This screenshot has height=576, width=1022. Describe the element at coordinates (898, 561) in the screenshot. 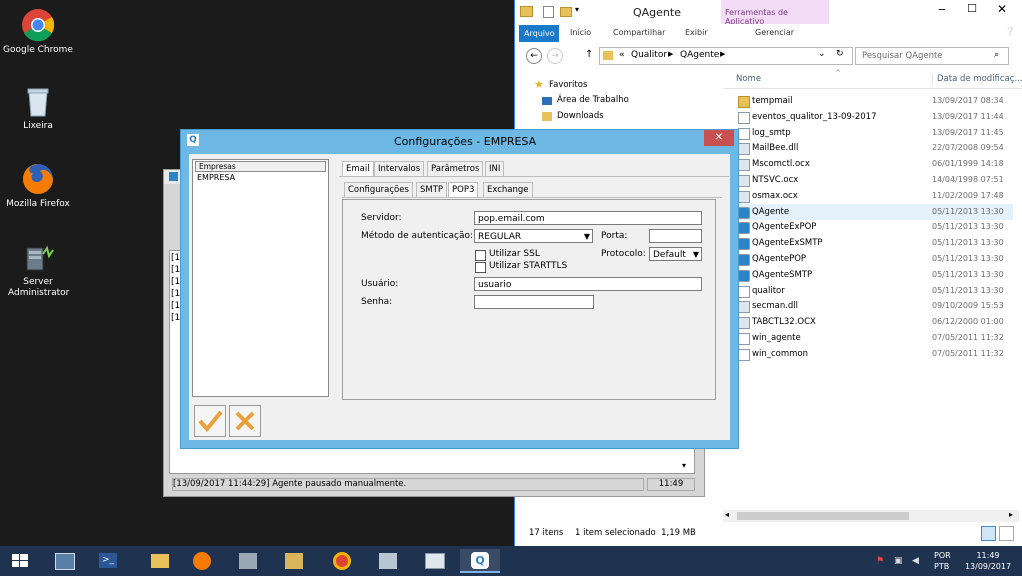

I see `tray-network-icon: ▣` at that location.